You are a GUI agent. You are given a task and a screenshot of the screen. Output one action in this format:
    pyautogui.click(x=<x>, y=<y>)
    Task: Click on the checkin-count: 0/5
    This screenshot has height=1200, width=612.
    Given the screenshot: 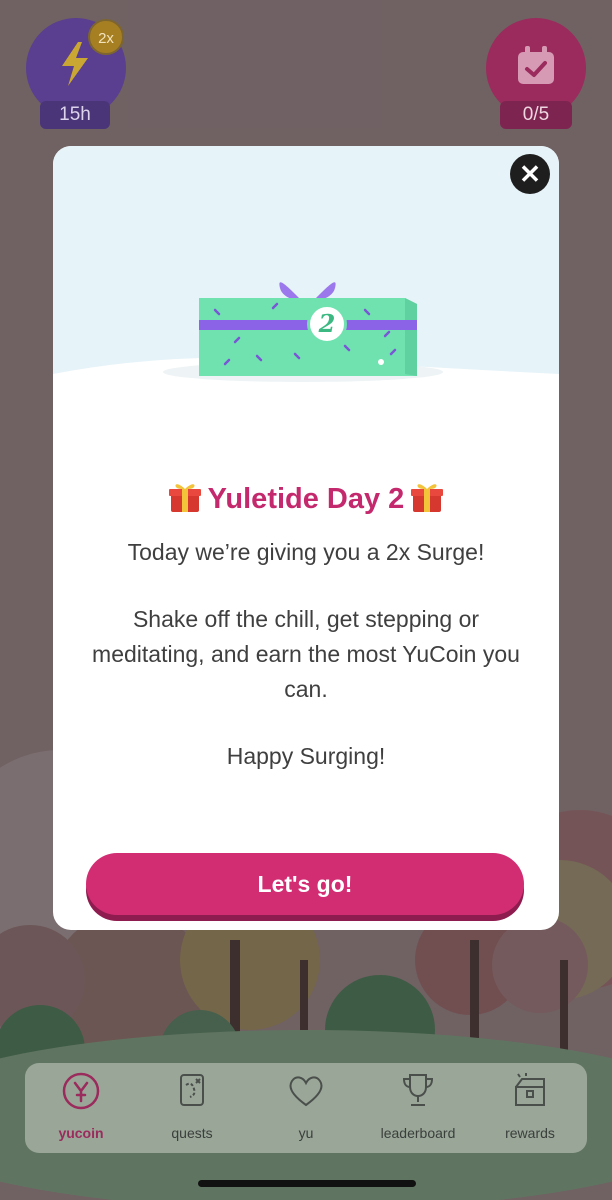 What is the action you would take?
    pyautogui.click(x=536, y=115)
    